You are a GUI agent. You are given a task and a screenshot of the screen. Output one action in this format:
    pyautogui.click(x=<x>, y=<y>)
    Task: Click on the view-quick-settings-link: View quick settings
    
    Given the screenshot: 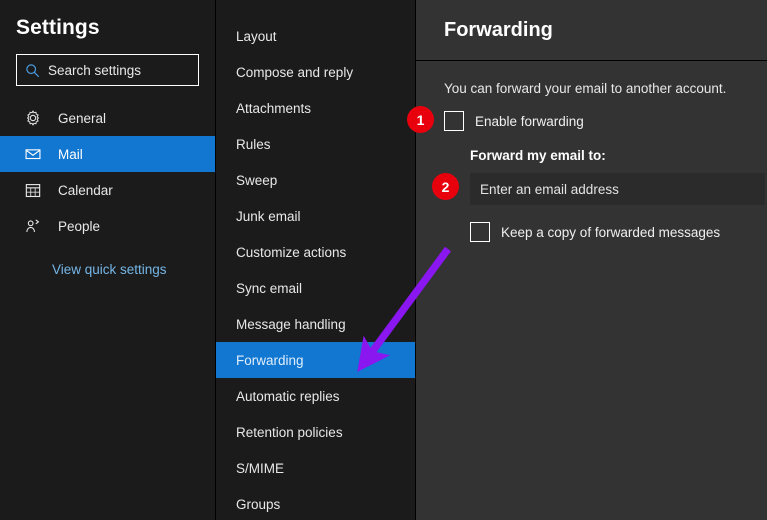 What is the action you would take?
    pyautogui.click(x=107, y=269)
    